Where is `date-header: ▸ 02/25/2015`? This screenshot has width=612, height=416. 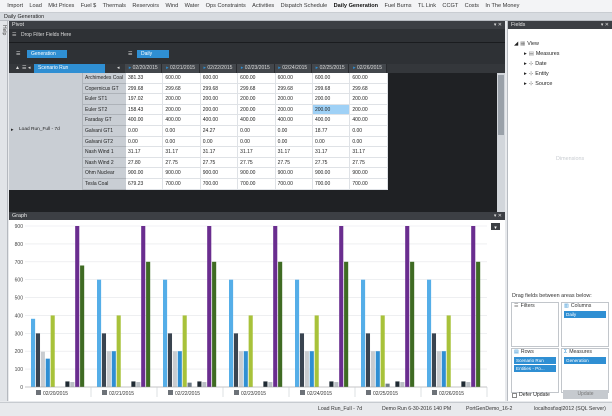 date-header: ▸ 02/25/2015 is located at coordinates (330, 68).